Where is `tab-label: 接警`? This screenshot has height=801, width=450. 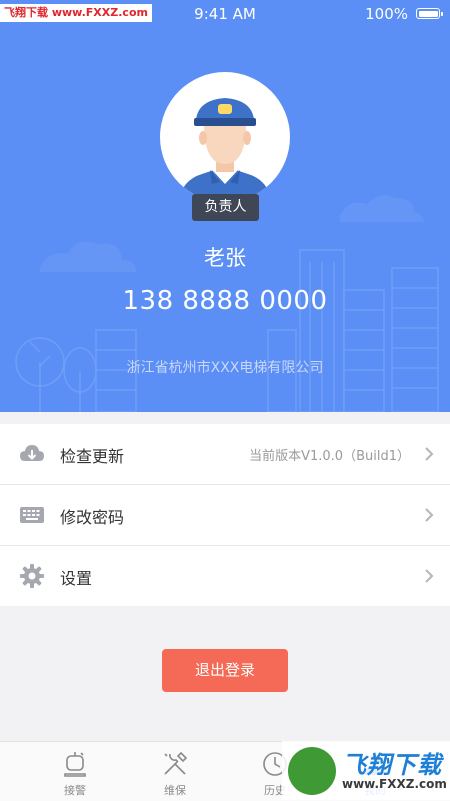
tab-label: 接警 is located at coordinates (75, 790).